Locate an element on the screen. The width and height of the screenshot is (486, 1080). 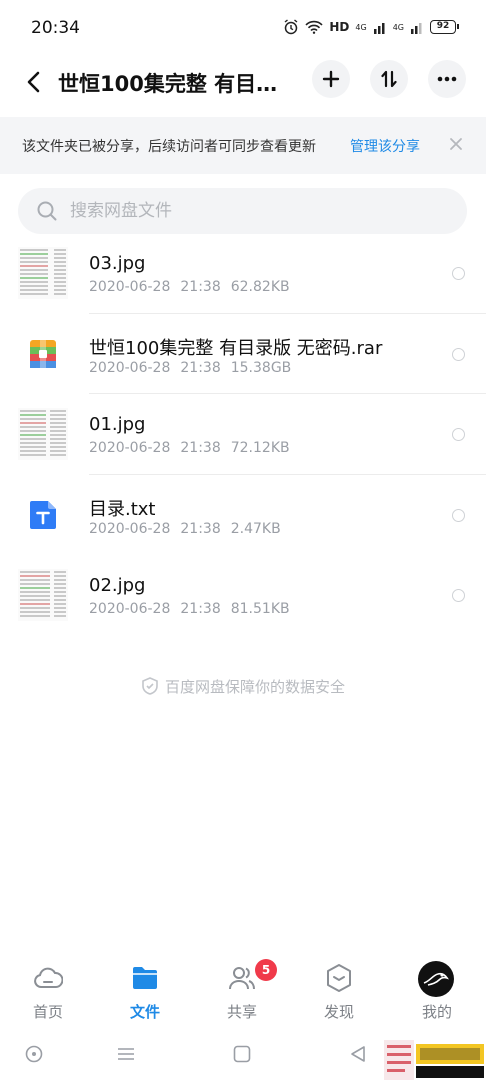
file-meta: 2020-06-28 21:38 62.82KB is located at coordinates (189, 287).